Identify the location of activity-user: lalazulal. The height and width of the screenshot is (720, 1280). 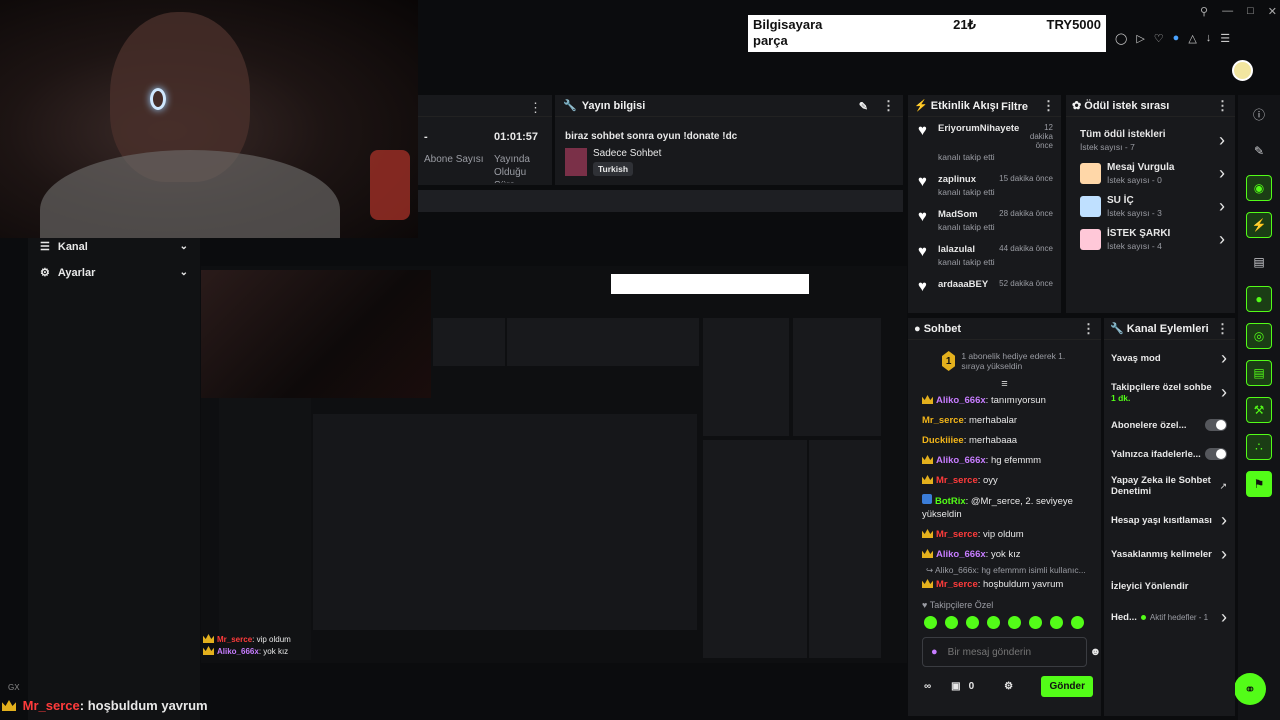
(956, 249).